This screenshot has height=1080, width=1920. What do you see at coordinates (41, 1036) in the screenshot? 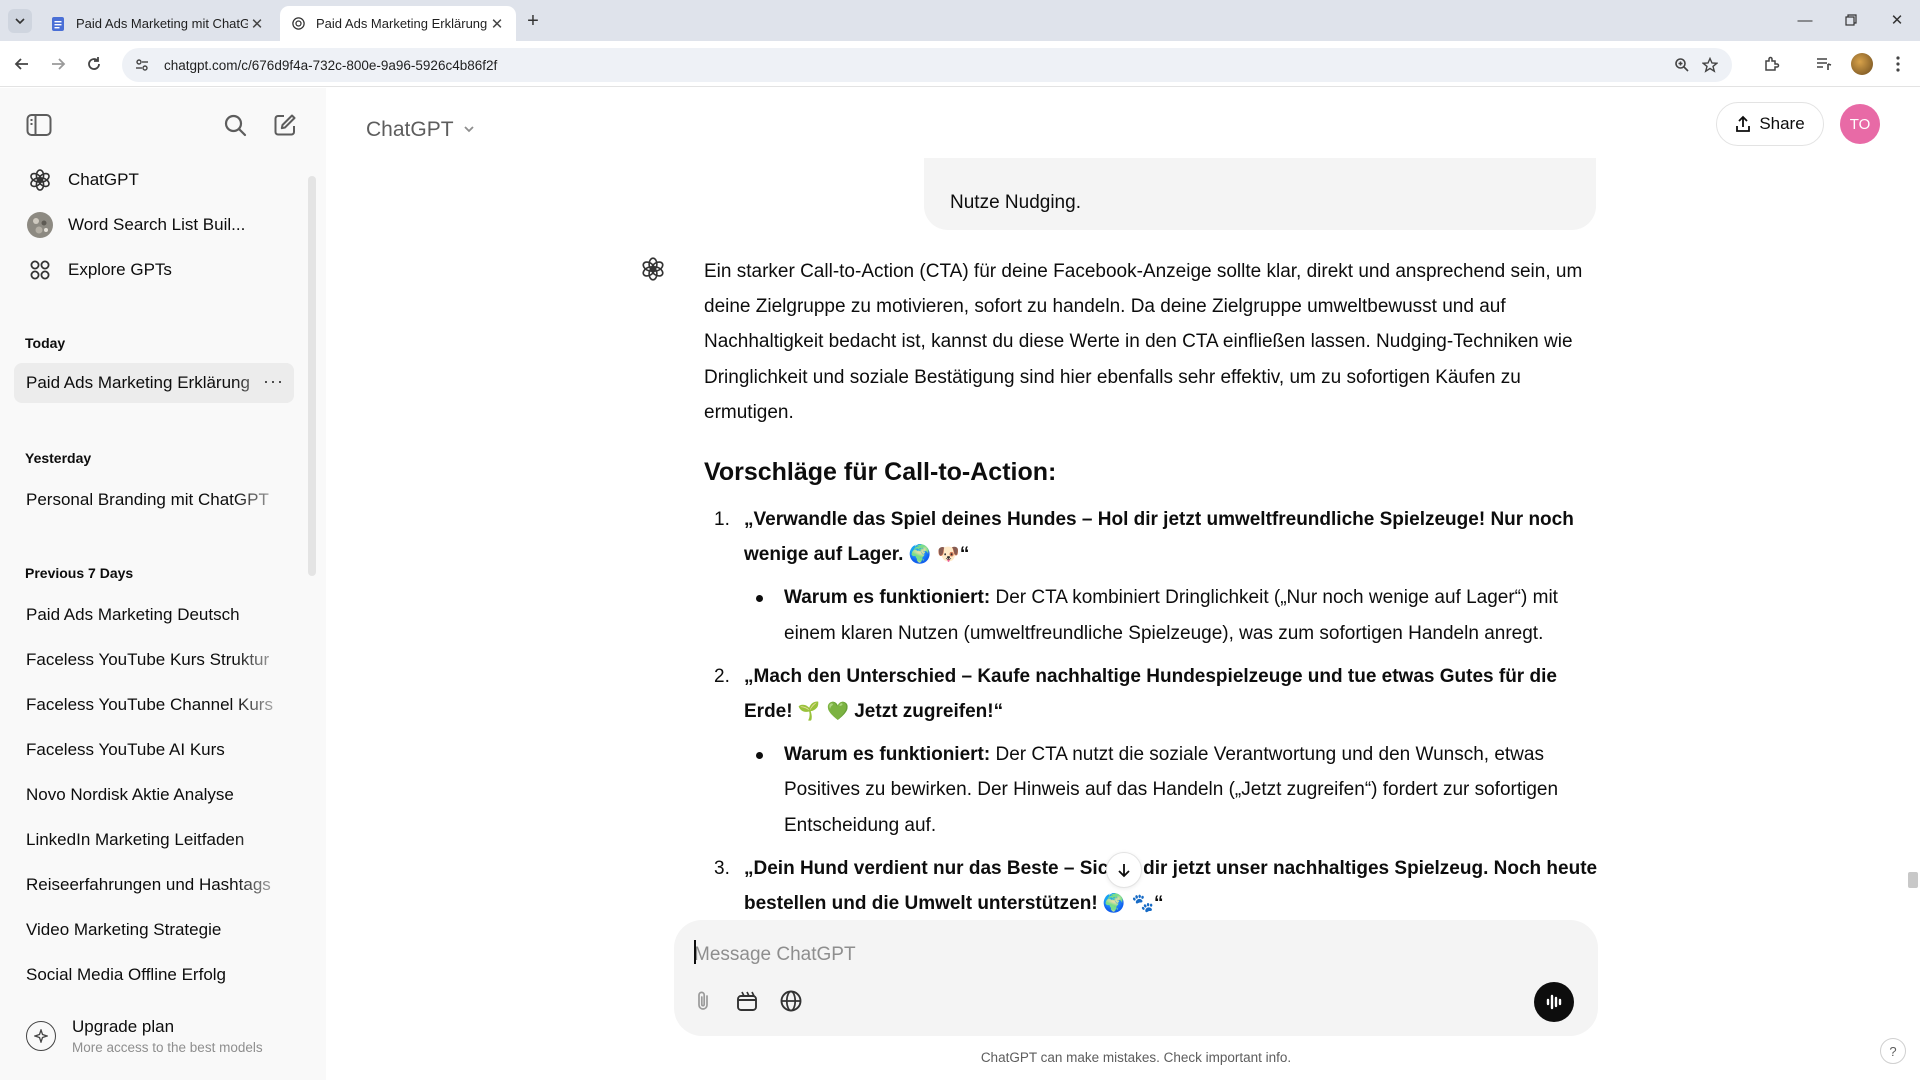
I see `upgrade-sparkle-icon` at bounding box center [41, 1036].